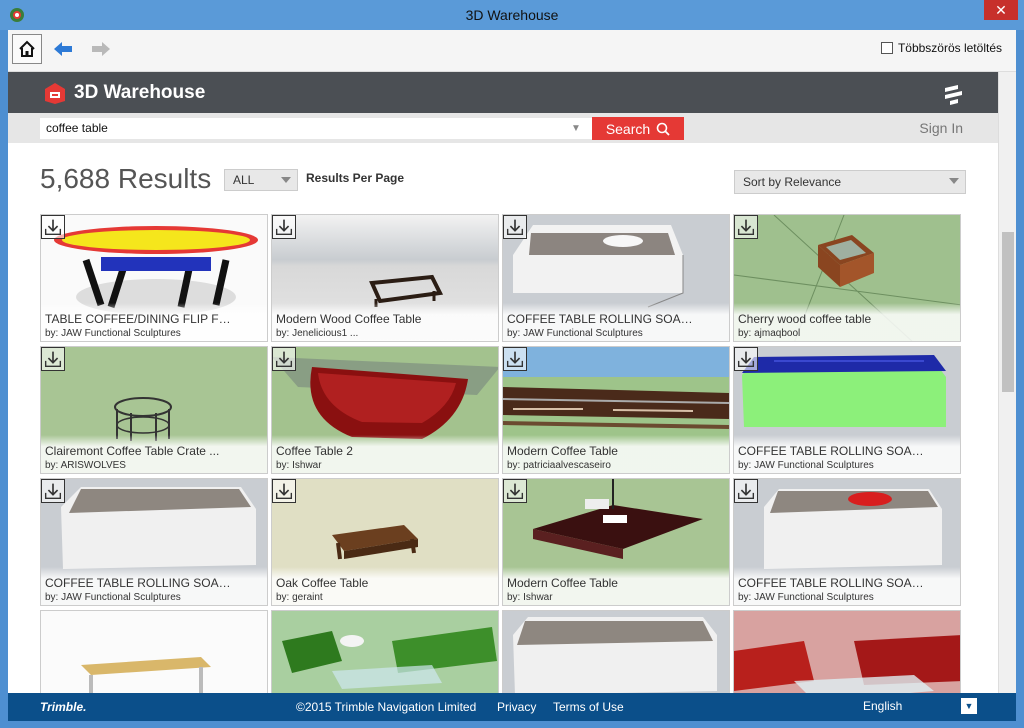 This screenshot has width=1024, height=728. I want to click on model-author: by: geraint, so click(370, 597).